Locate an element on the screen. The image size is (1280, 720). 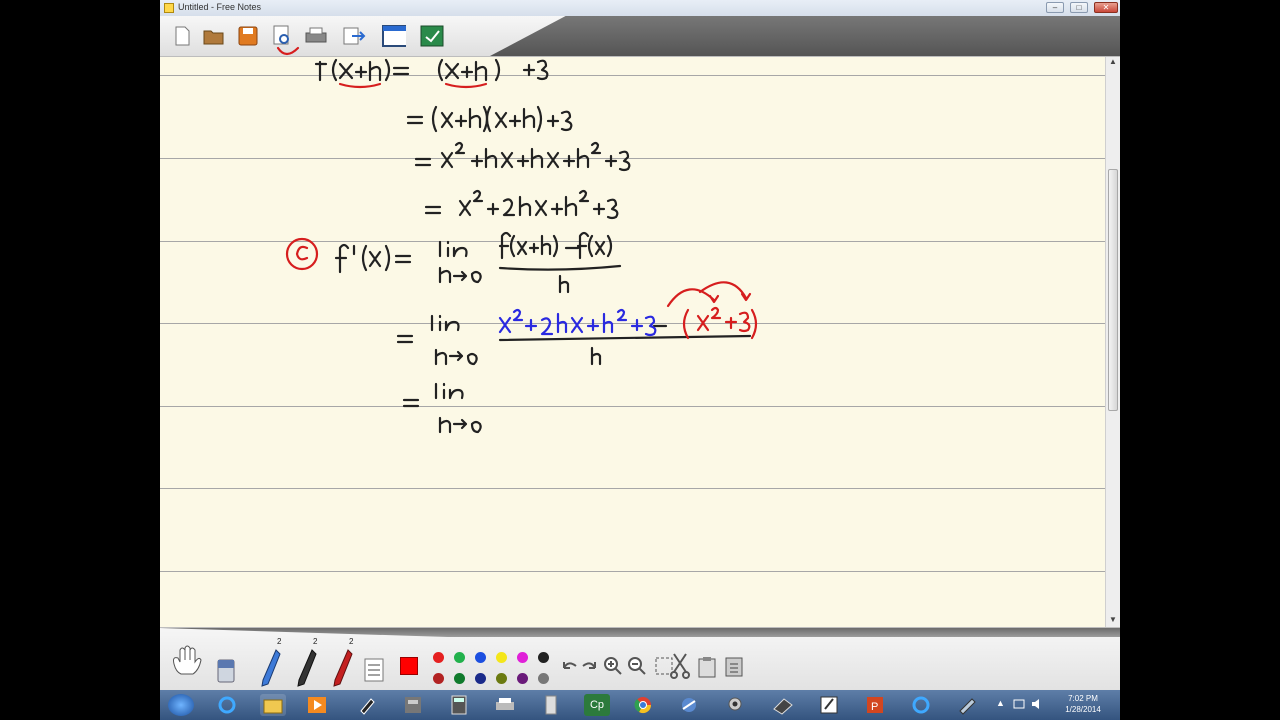
note-app-icon is located at coordinates (829, 705).